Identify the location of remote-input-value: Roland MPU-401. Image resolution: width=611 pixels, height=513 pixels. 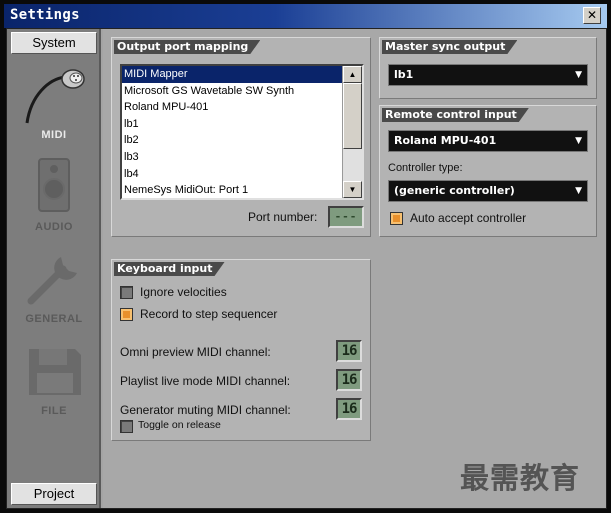
(445, 140).